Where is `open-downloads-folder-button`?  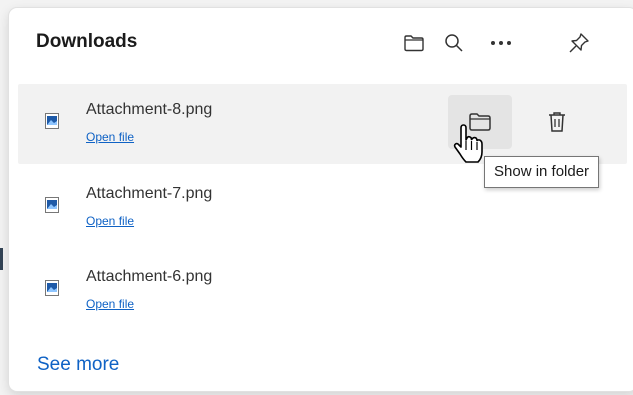 open-downloads-folder-button is located at coordinates (414, 43).